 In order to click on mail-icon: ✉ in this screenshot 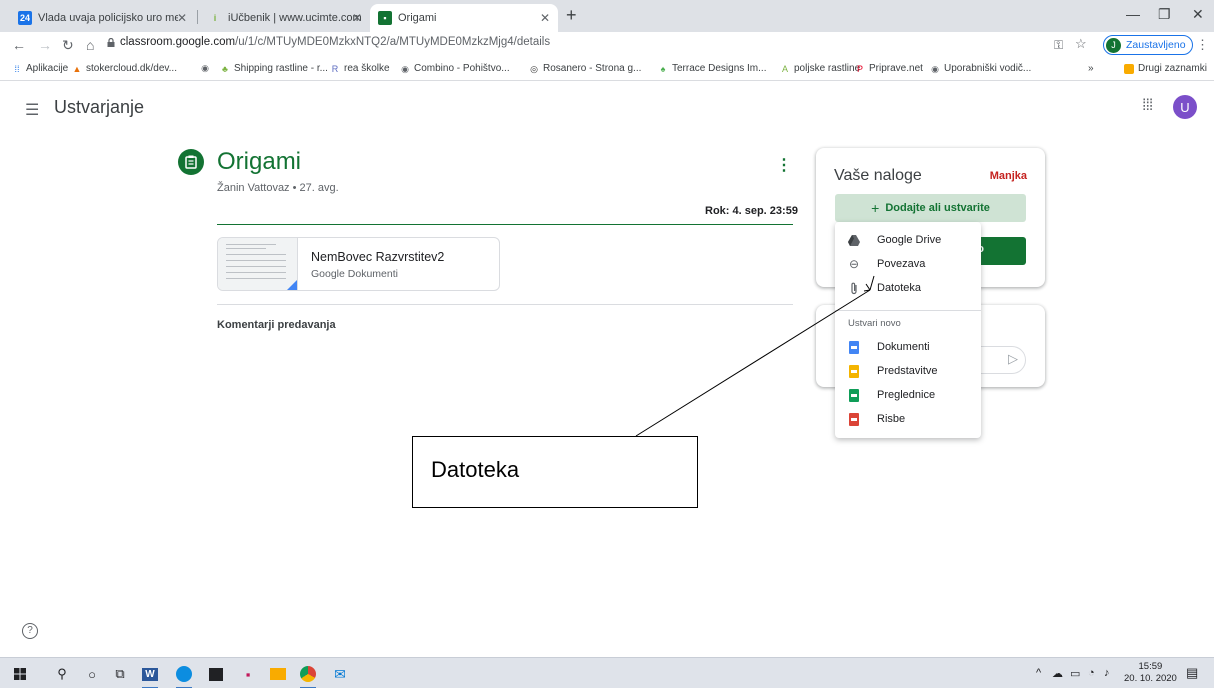, I will do `click(340, 674)`.